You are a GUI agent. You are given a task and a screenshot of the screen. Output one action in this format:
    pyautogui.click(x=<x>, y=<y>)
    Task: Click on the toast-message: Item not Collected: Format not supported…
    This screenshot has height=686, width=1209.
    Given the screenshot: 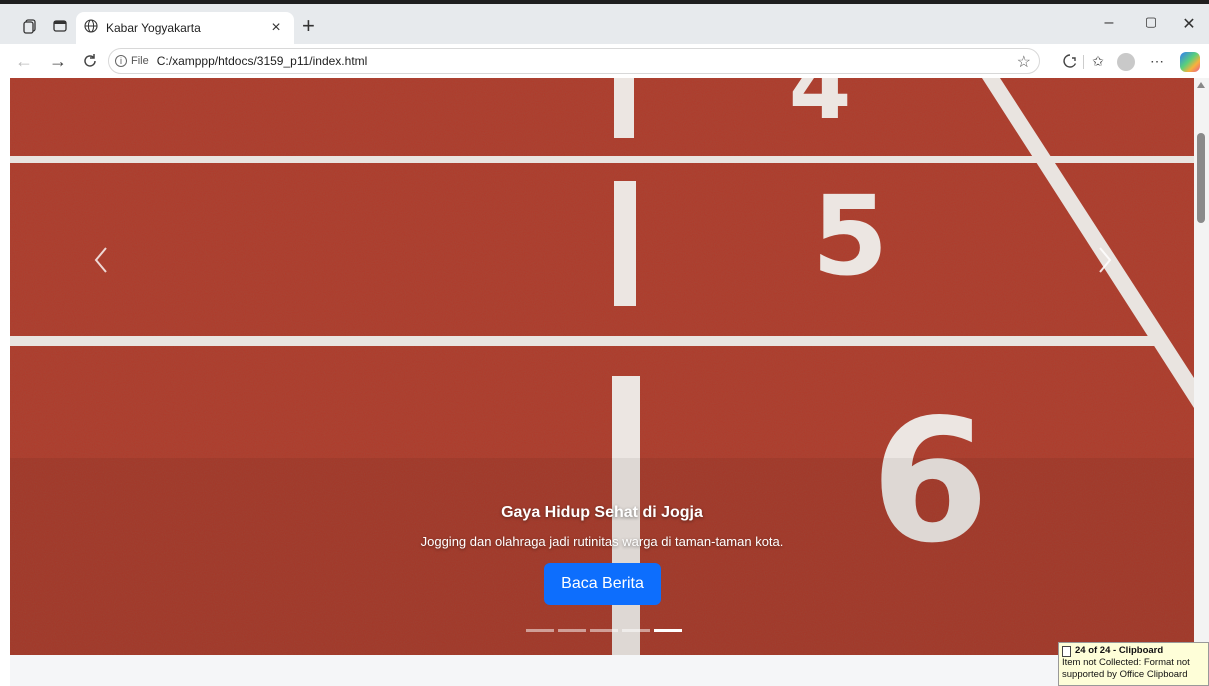 What is the action you would take?
    pyautogui.click(x=1126, y=668)
    